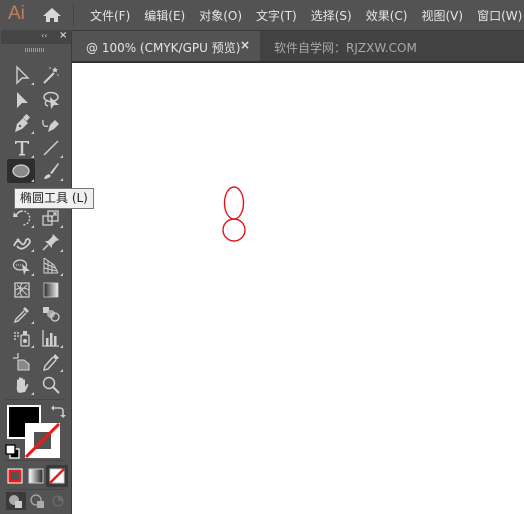 The width and height of the screenshot is (524, 514). I want to click on blend-icon, so click(51, 314).